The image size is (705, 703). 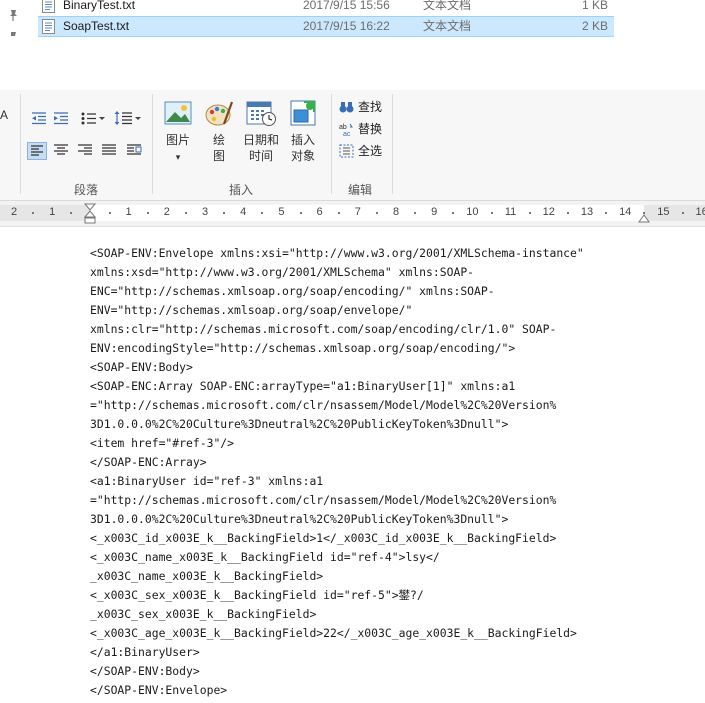 What do you see at coordinates (145, 652) in the screenshot?
I see `document-line: </a1:BinaryUser>` at bounding box center [145, 652].